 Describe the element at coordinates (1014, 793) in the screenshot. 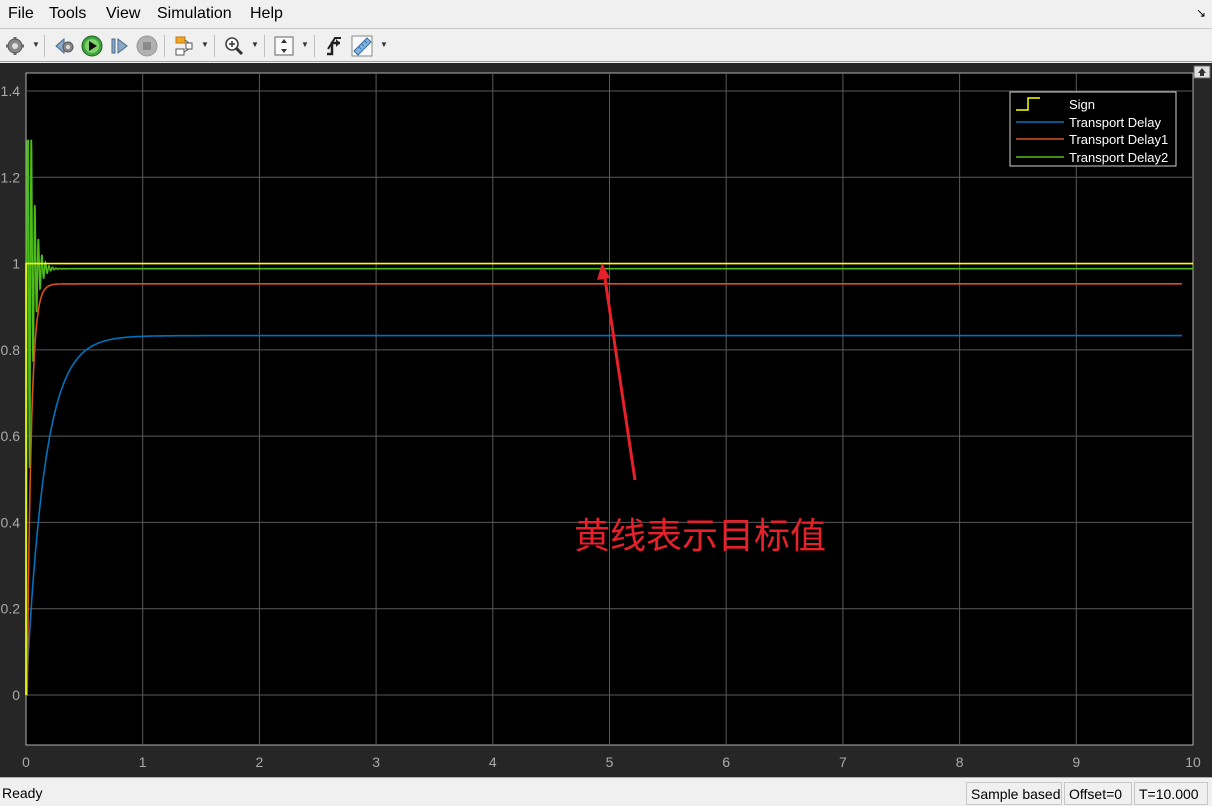

I see `sample-mode-indicator: Sample based` at that location.